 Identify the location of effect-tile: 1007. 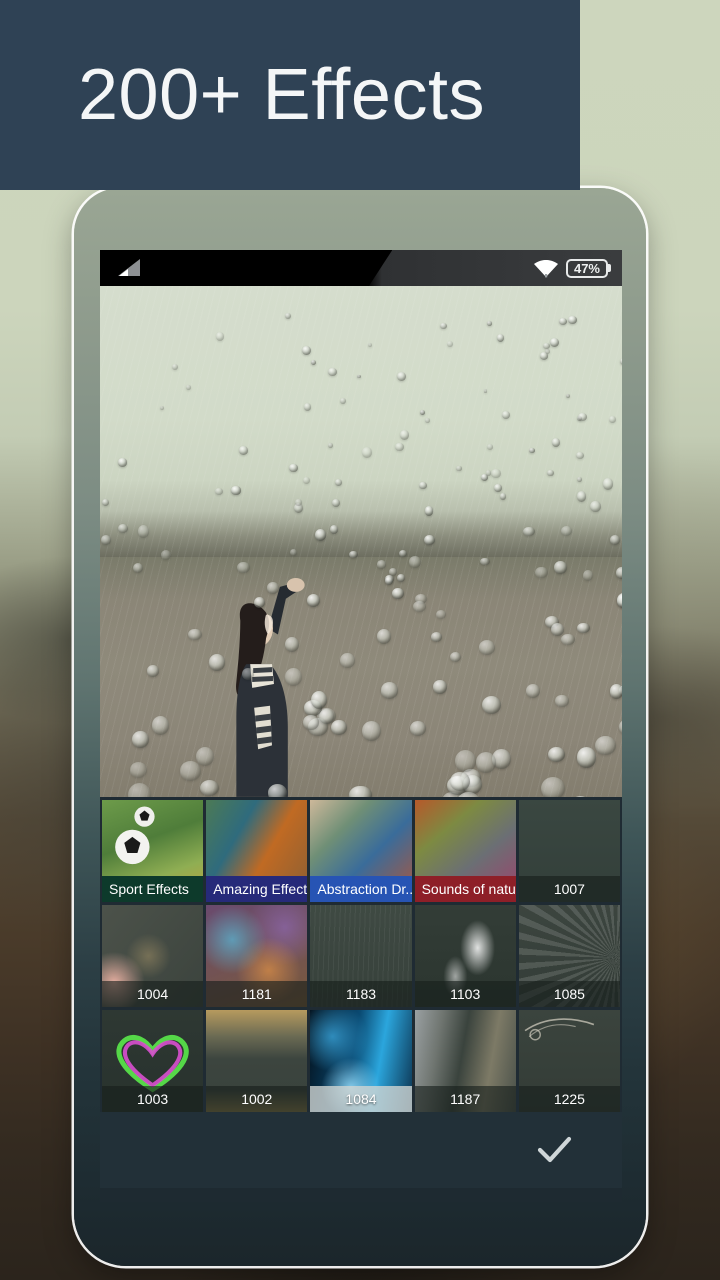
(569, 851).